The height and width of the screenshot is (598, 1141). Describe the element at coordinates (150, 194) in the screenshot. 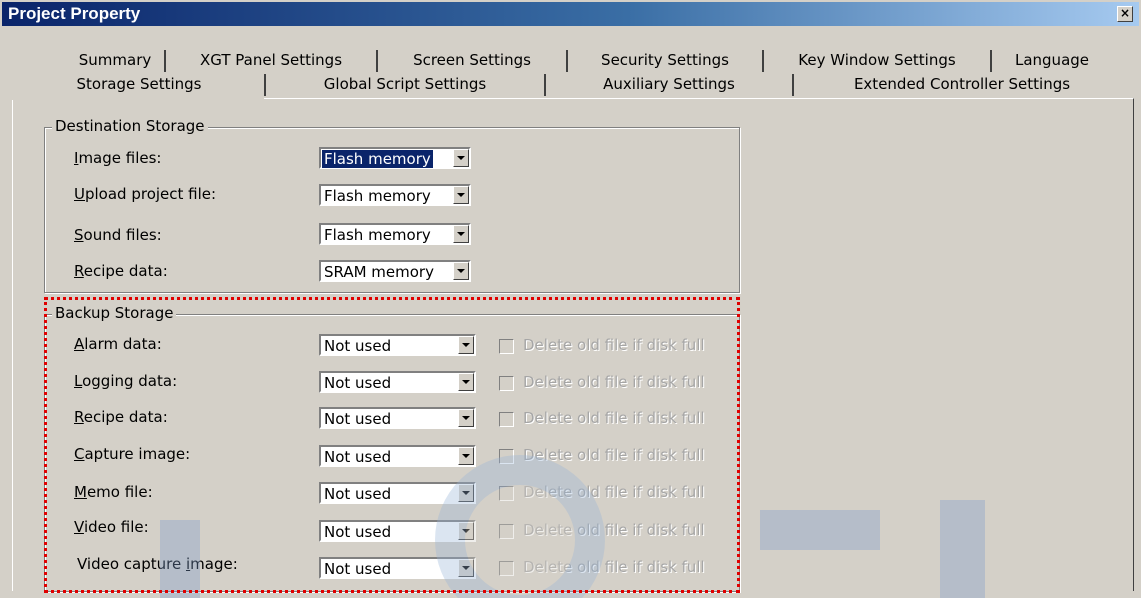

I see `upload-project-file-label-text: pload project file:` at that location.